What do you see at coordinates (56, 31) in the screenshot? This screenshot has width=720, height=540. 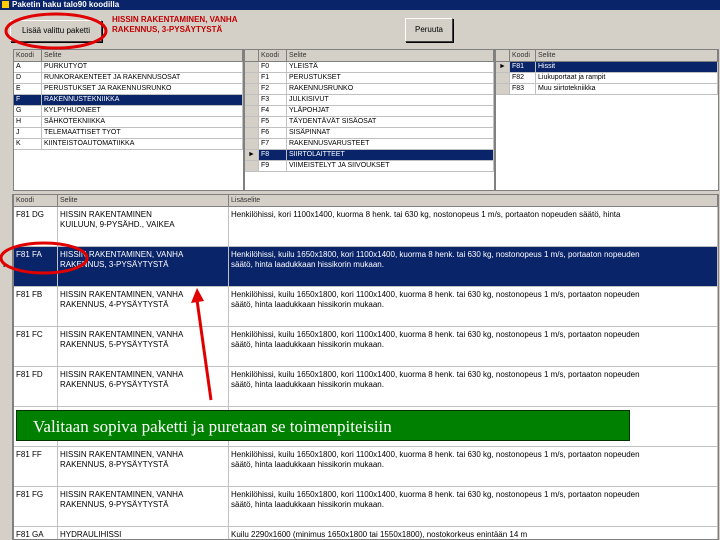 I see `highlight-circle-add-button` at bounding box center [56, 31].